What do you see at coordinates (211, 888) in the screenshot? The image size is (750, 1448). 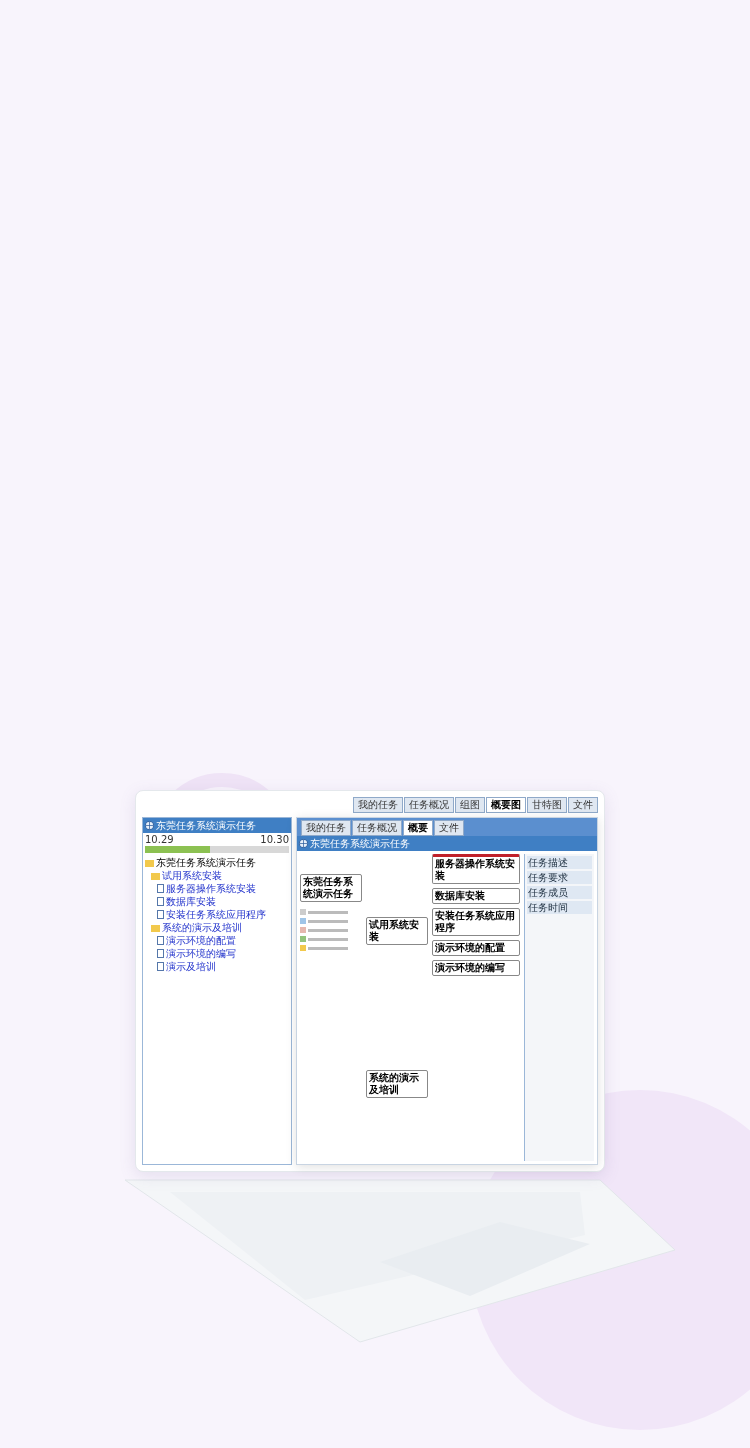 I see `tree-item: 服务器操作系统安装` at bounding box center [211, 888].